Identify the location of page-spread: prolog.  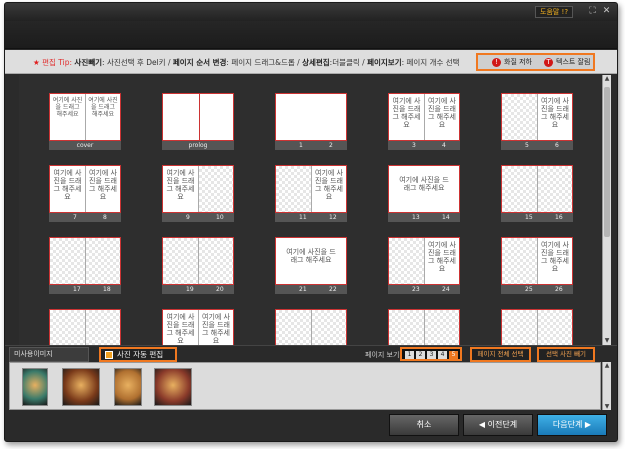
(198, 123).